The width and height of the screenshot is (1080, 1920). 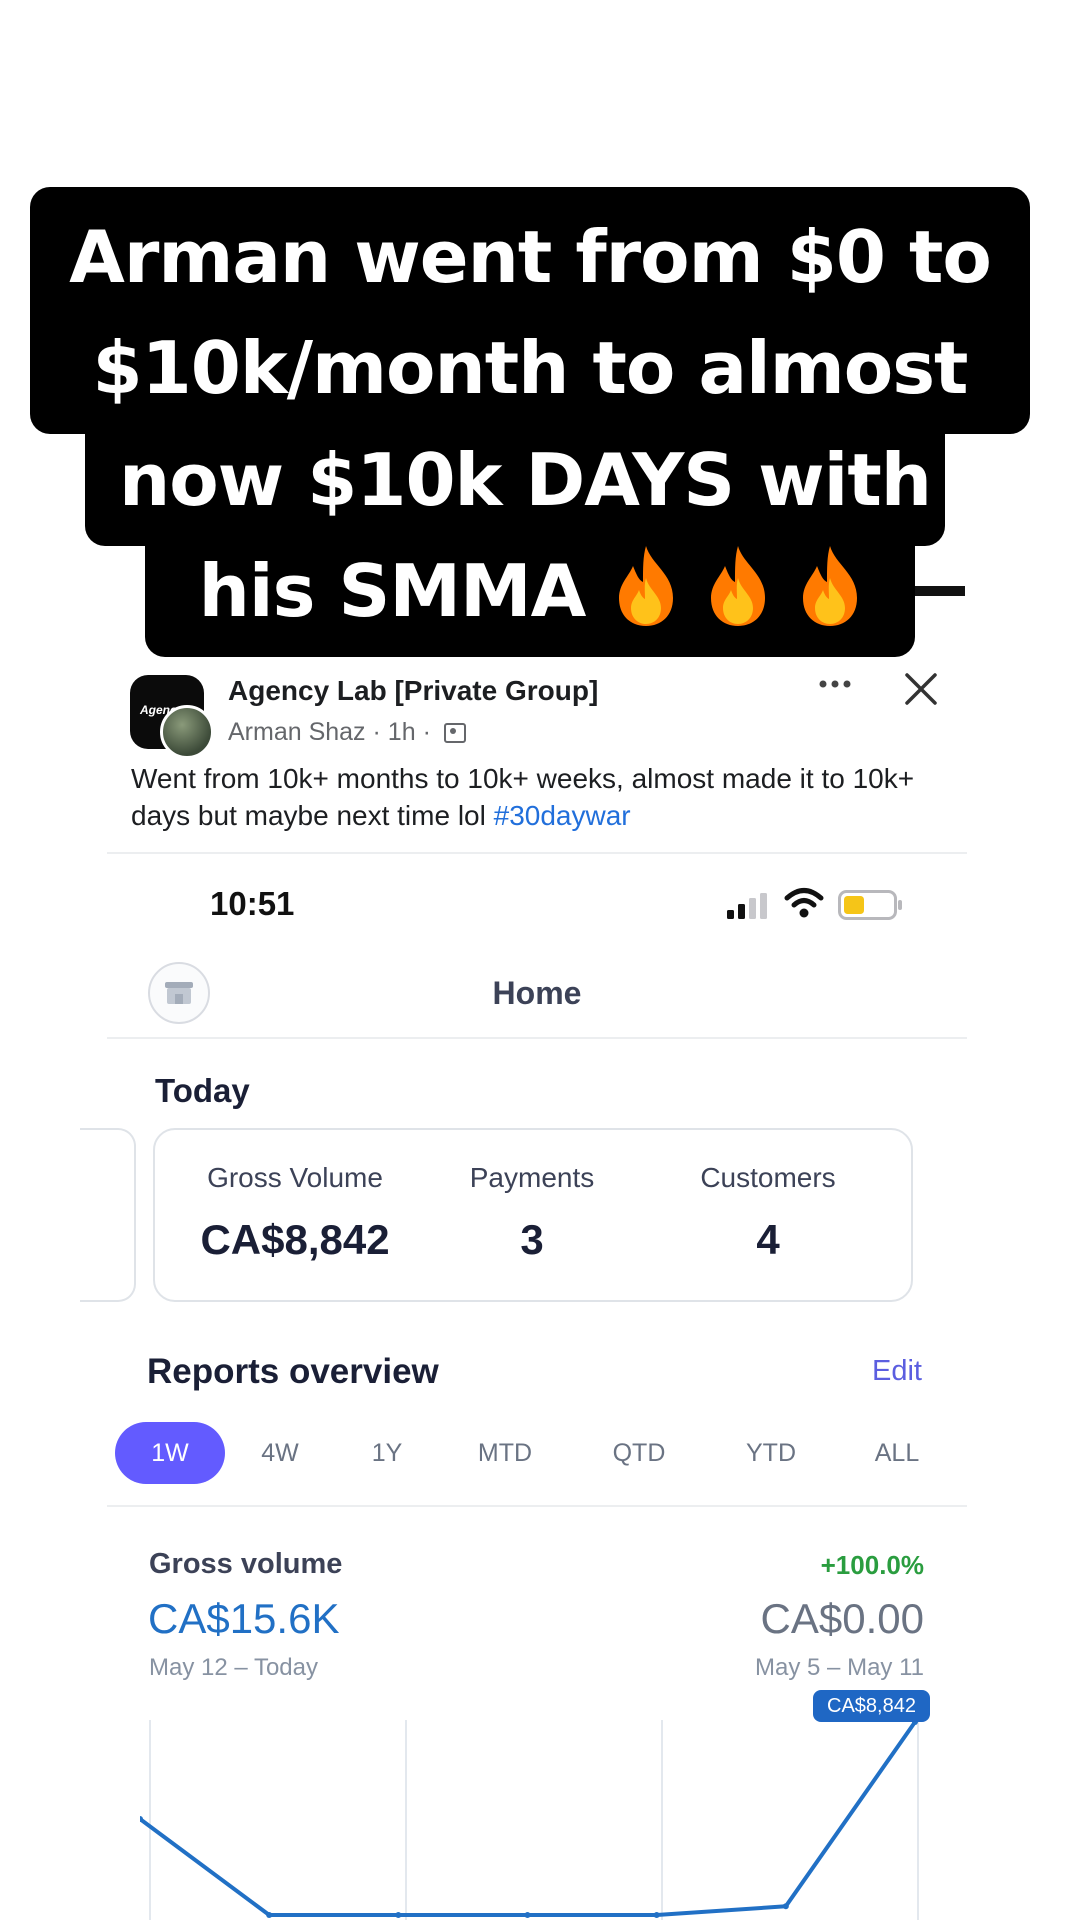 I want to click on store-account-button, so click(x=179, y=993).